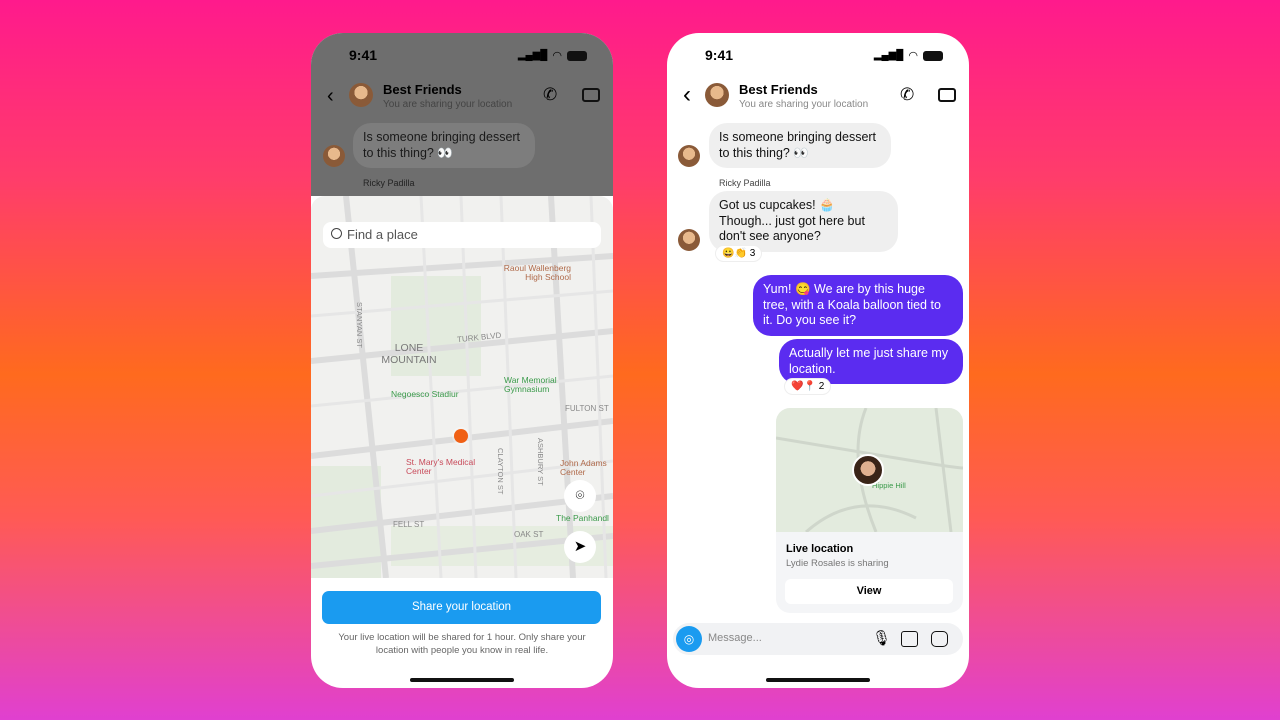  I want to click on search-icon, so click(336, 233).